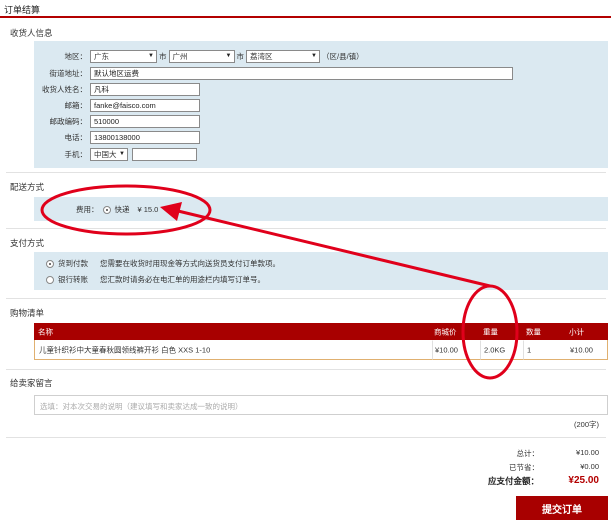 The width and height of the screenshot is (611, 521). I want to click on cart-col-subtotal: 小计, so click(576, 331).